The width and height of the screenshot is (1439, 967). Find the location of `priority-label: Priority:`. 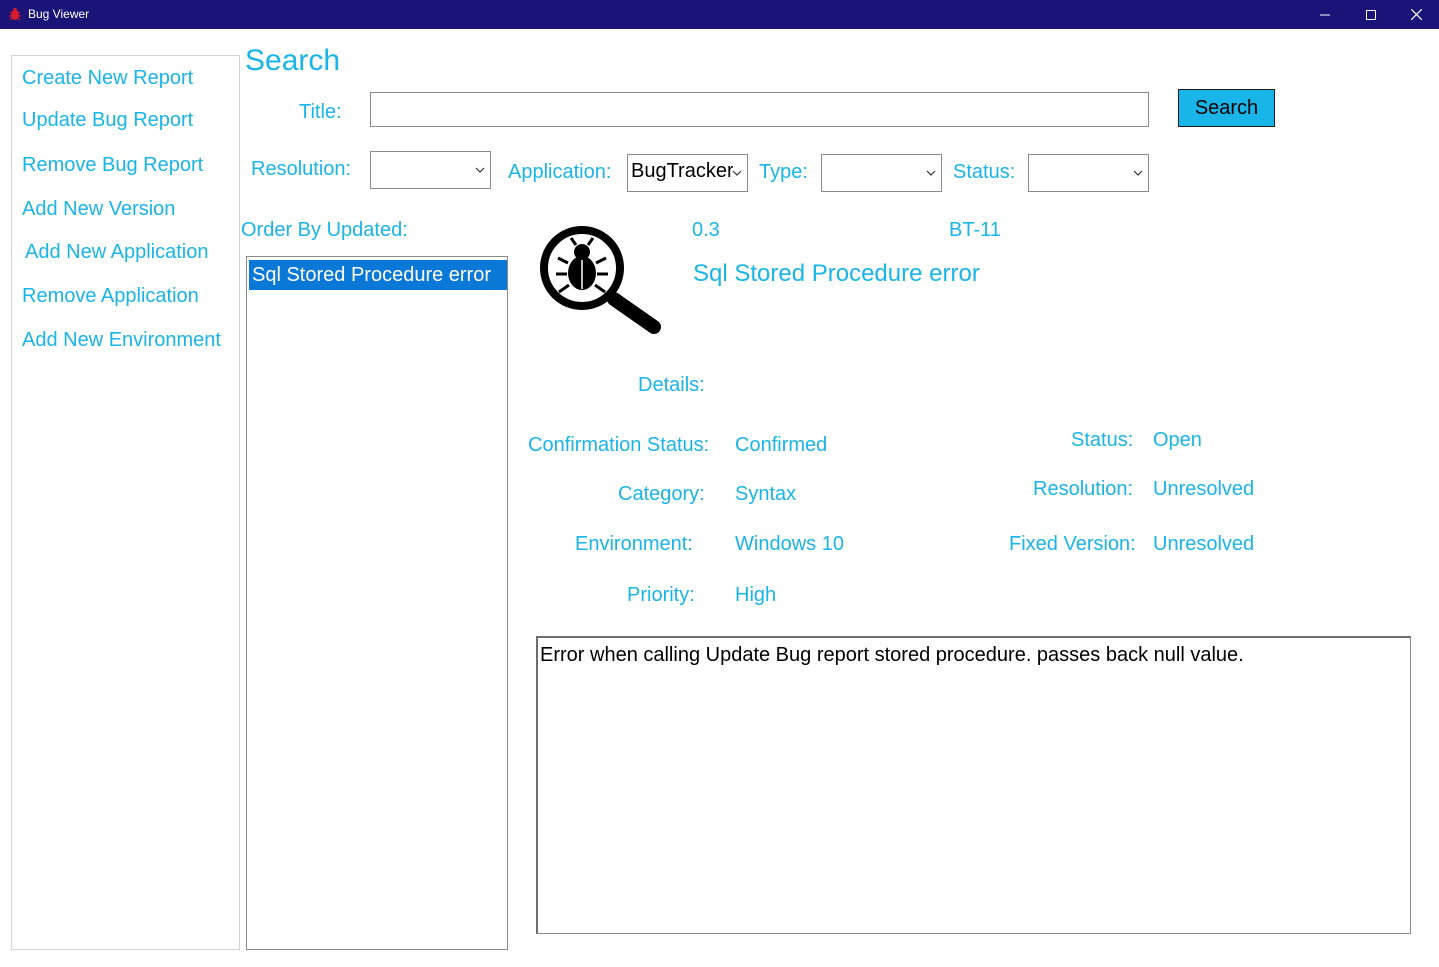

priority-label: Priority: is located at coordinates (661, 595).